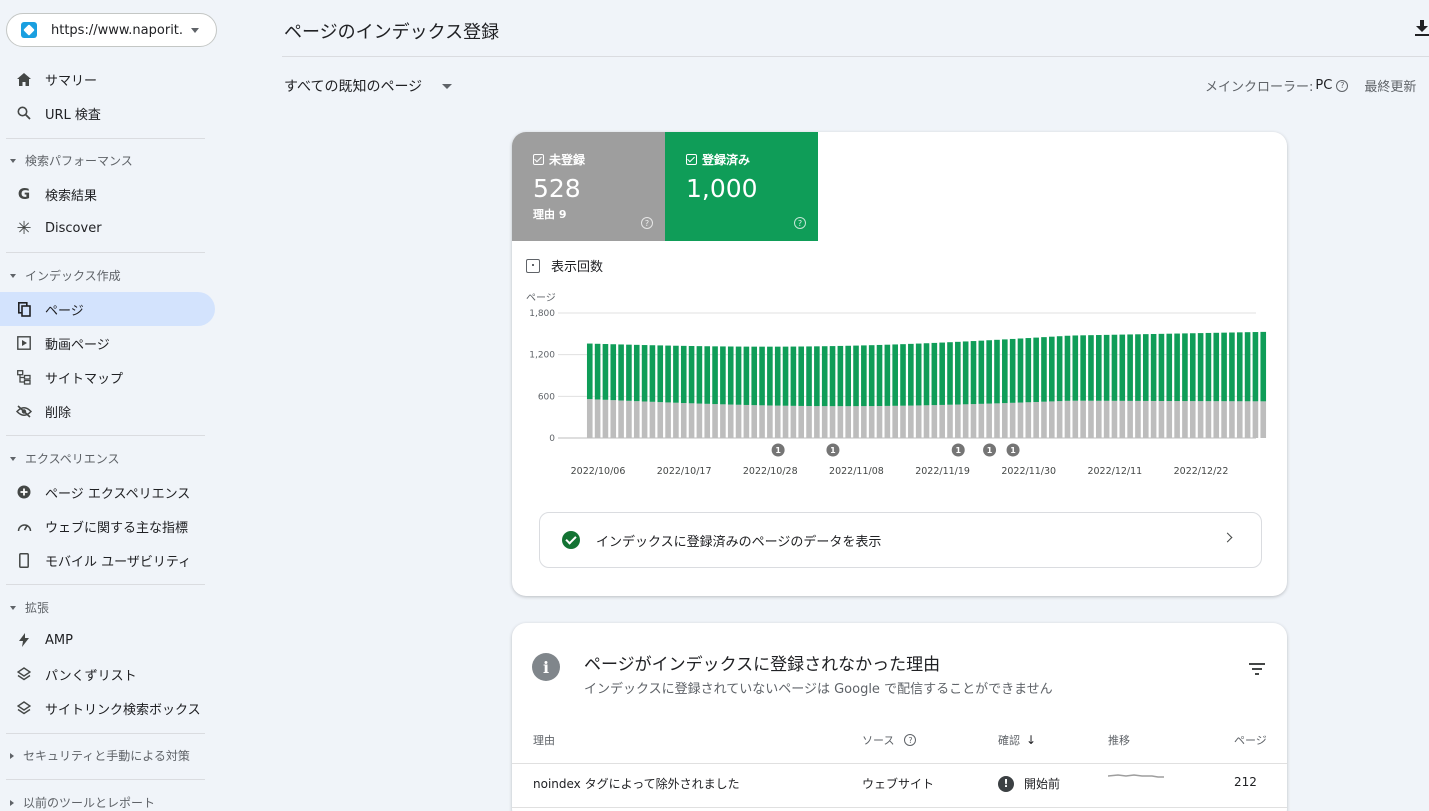 This screenshot has height=811, width=1429. What do you see at coordinates (1114, 471) in the screenshot?
I see `x-tick-label: 2022/12/11` at bounding box center [1114, 471].